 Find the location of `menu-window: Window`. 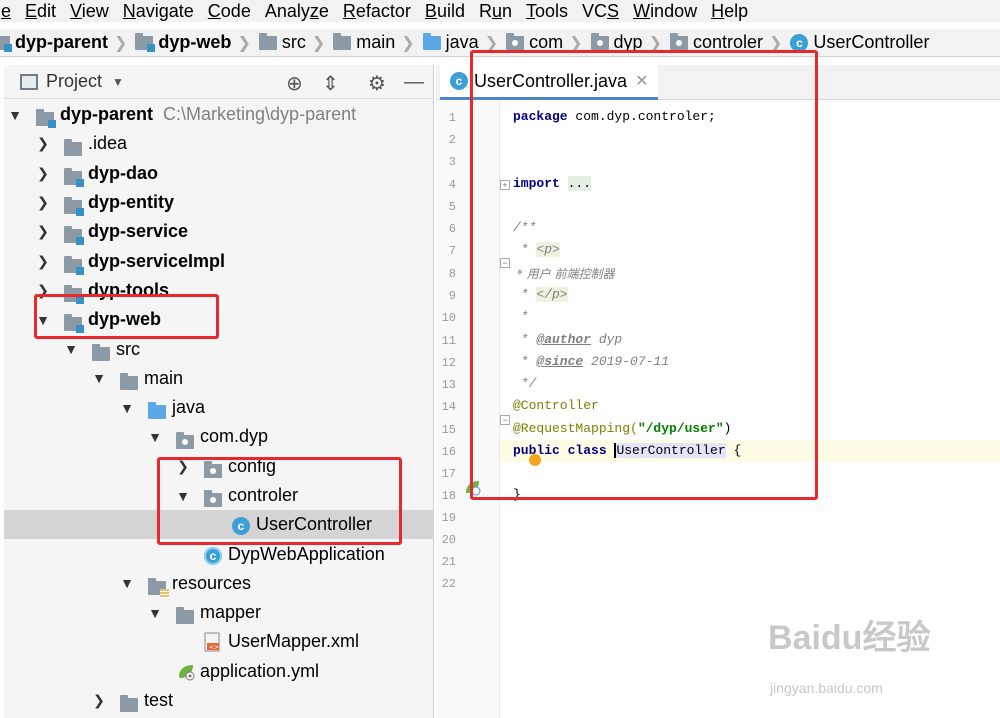

menu-window: Window is located at coordinates (664, 11).